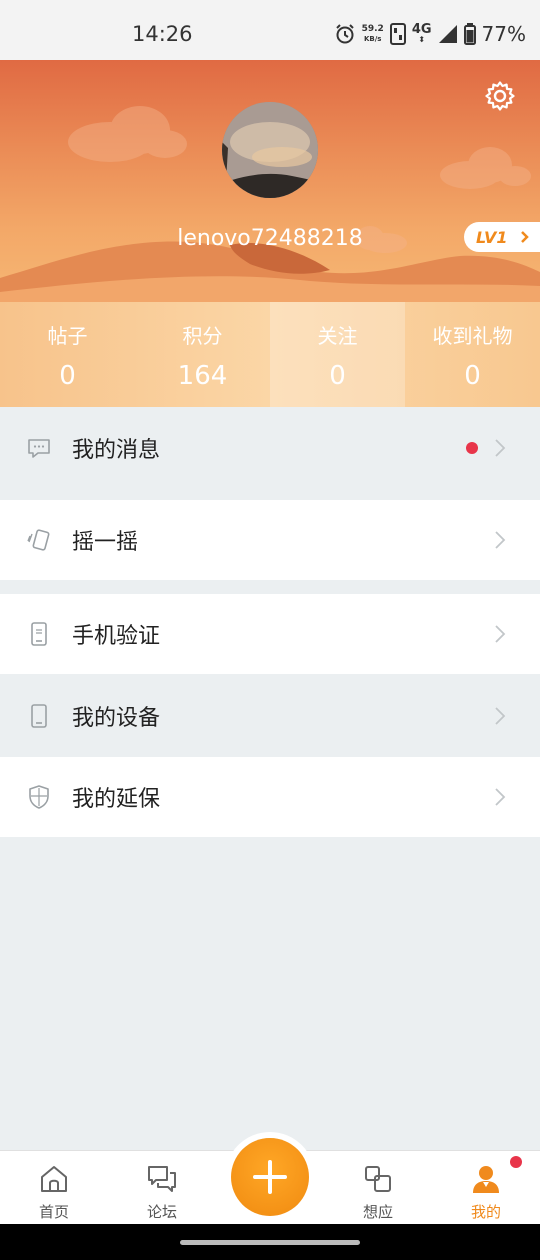  Describe the element at coordinates (116, 799) in the screenshot. I see `menu-label: 我的延保` at that location.